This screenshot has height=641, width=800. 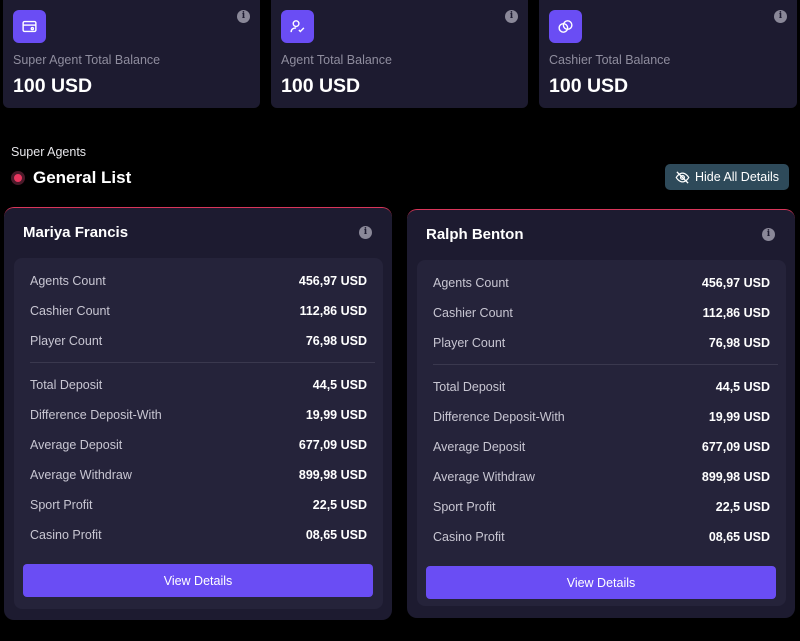 What do you see at coordinates (76, 232) in the screenshot?
I see `agent-name: Mariya Francis` at bounding box center [76, 232].